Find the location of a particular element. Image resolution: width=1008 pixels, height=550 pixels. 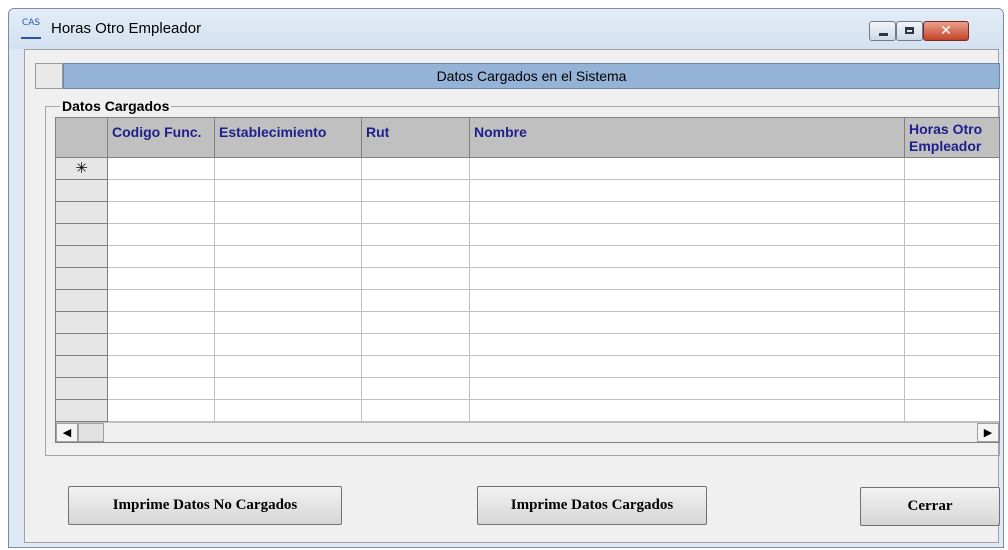

title-bar: CAS Horas Otro Empleador ✕ is located at coordinates (506, 29).